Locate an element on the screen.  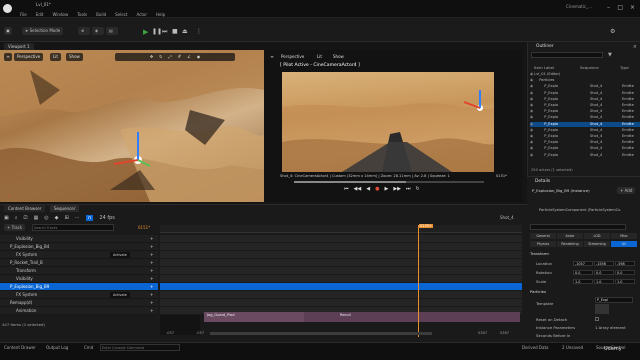
seq-film-icon: ▦ is located at coordinates (36, 218).